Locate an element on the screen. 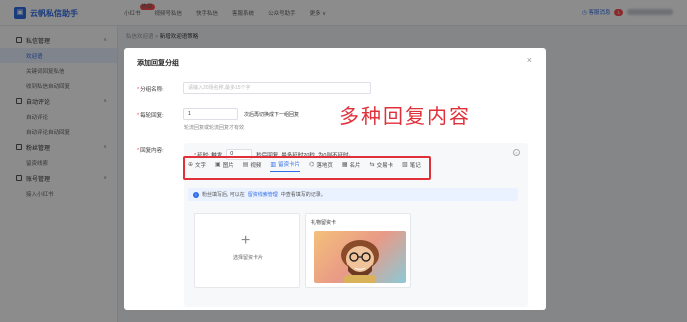 The width and height of the screenshot is (687, 322). plus-icon: + is located at coordinates (246, 240).